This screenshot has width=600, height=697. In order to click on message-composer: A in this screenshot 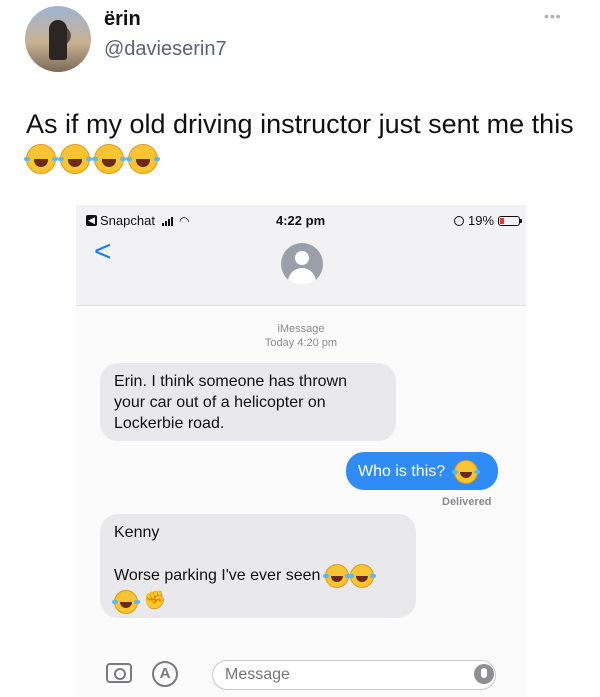, I will do `click(301, 675)`.